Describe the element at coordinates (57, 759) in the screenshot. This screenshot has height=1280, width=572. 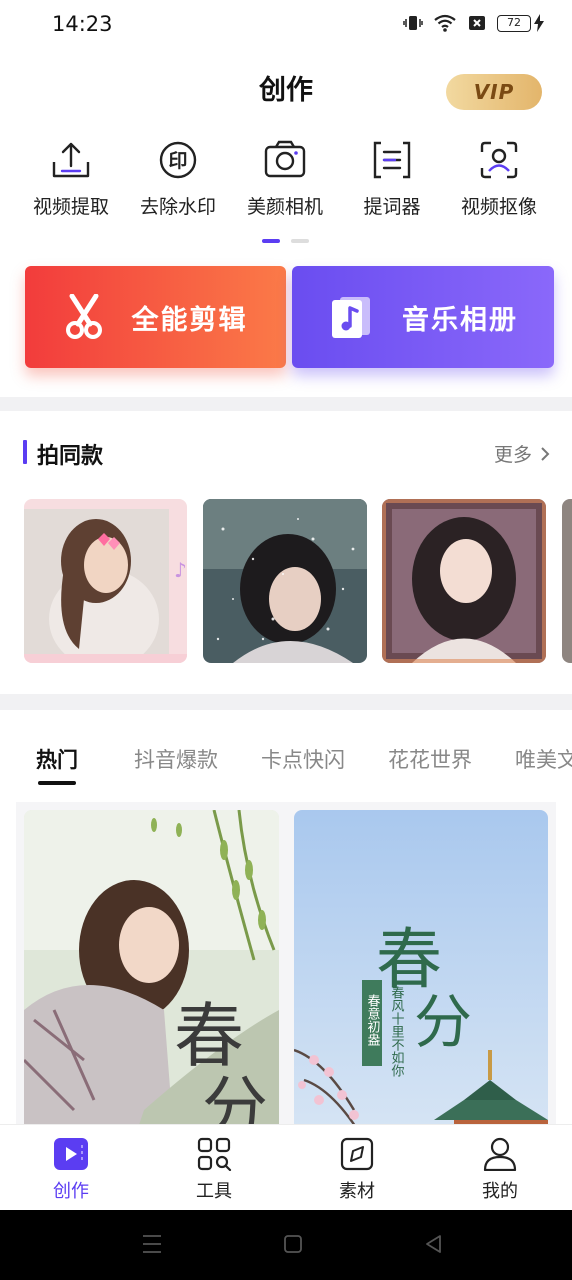
I see `tab-hot: 热门` at that location.